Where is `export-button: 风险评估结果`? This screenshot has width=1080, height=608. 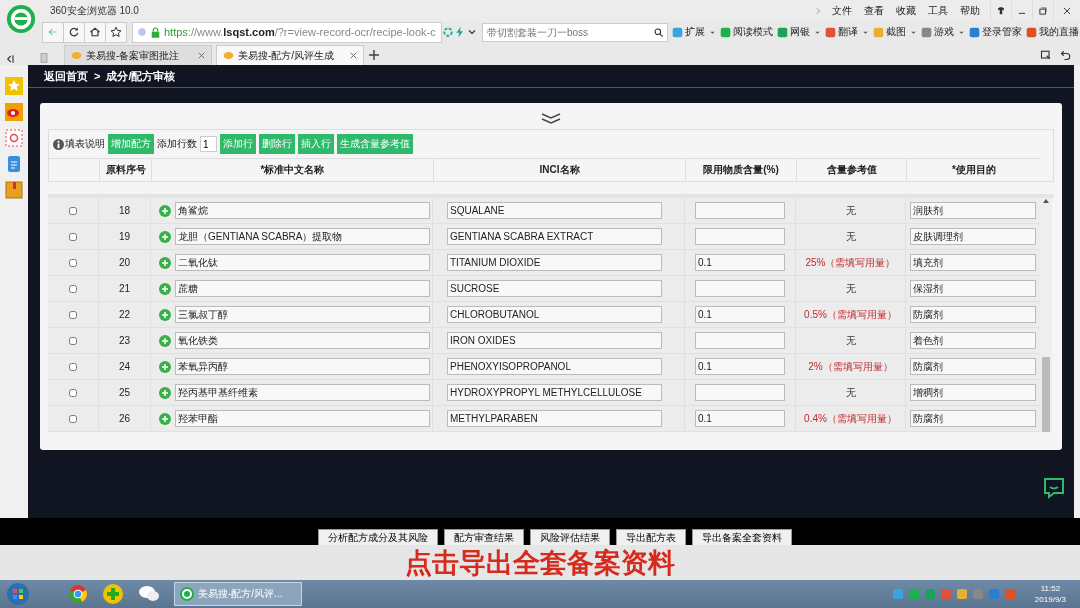 export-button: 风险评估结果 is located at coordinates (570, 537).